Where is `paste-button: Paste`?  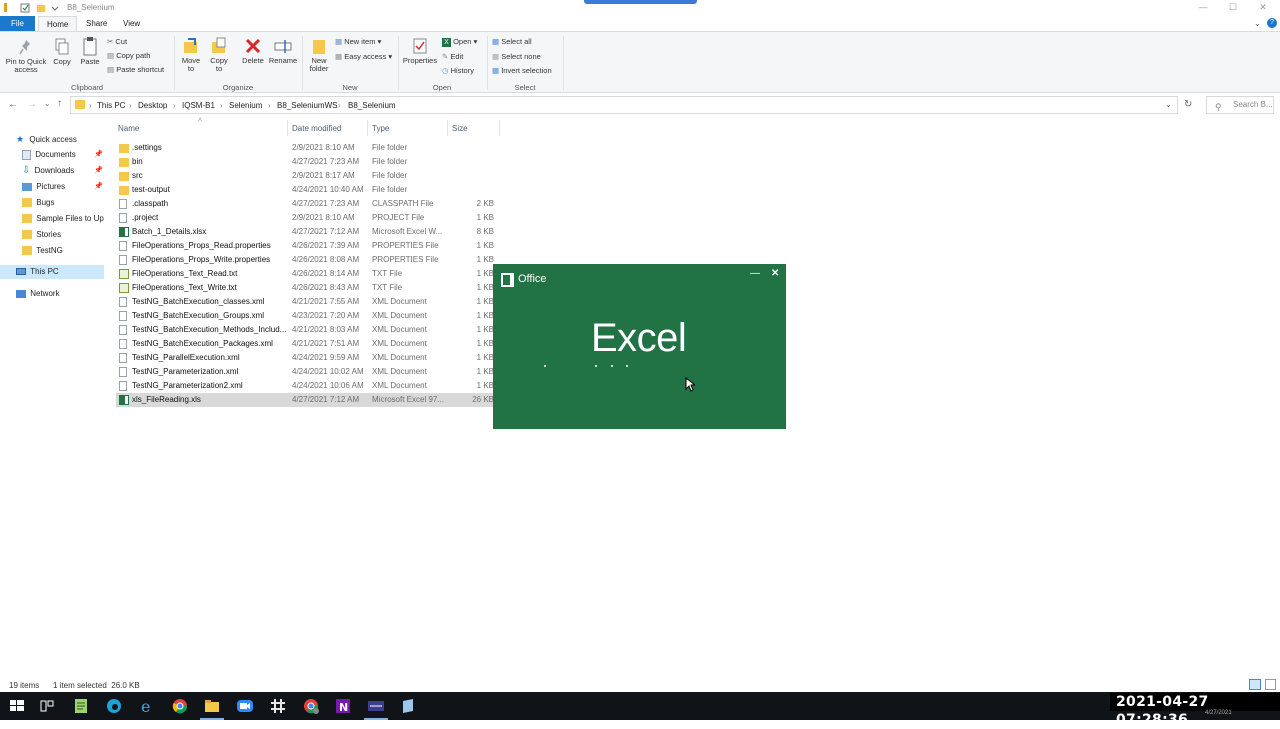
paste-button: Paste is located at coordinates (90, 51).